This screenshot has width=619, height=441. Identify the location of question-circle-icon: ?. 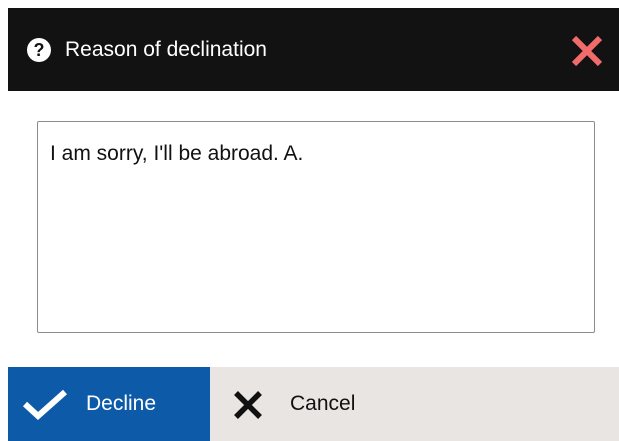
(39, 50).